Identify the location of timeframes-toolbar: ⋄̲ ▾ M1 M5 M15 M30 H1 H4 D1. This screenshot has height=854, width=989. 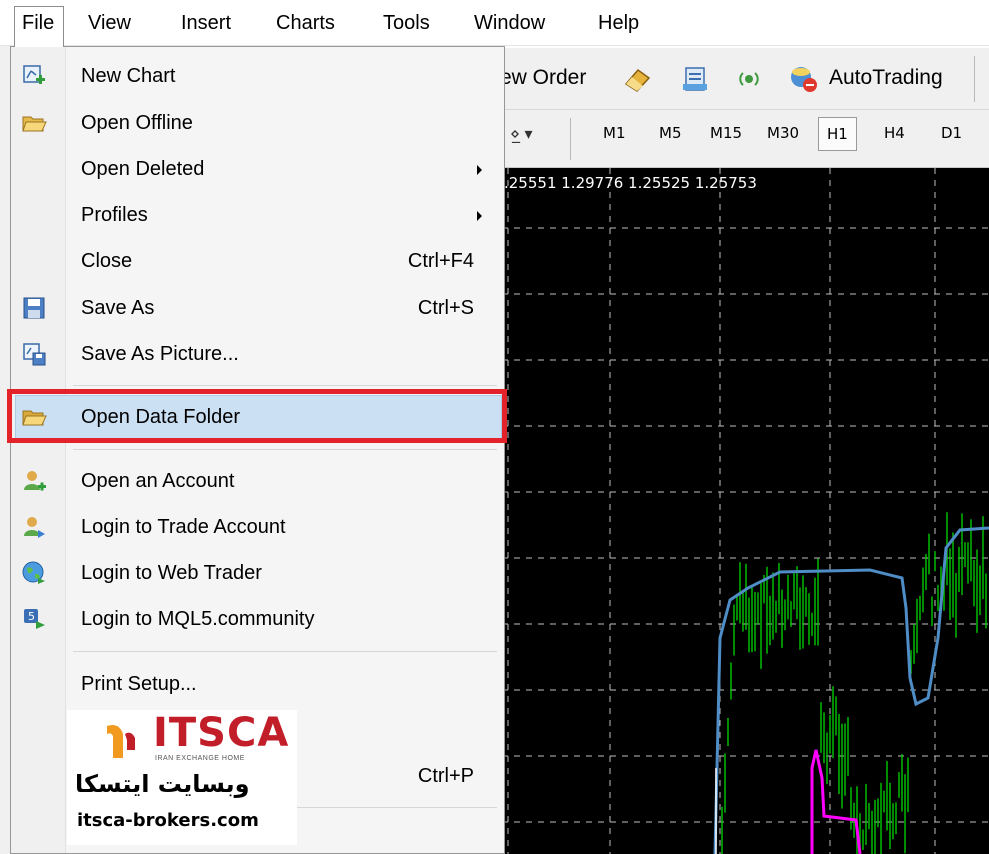
(739, 139).